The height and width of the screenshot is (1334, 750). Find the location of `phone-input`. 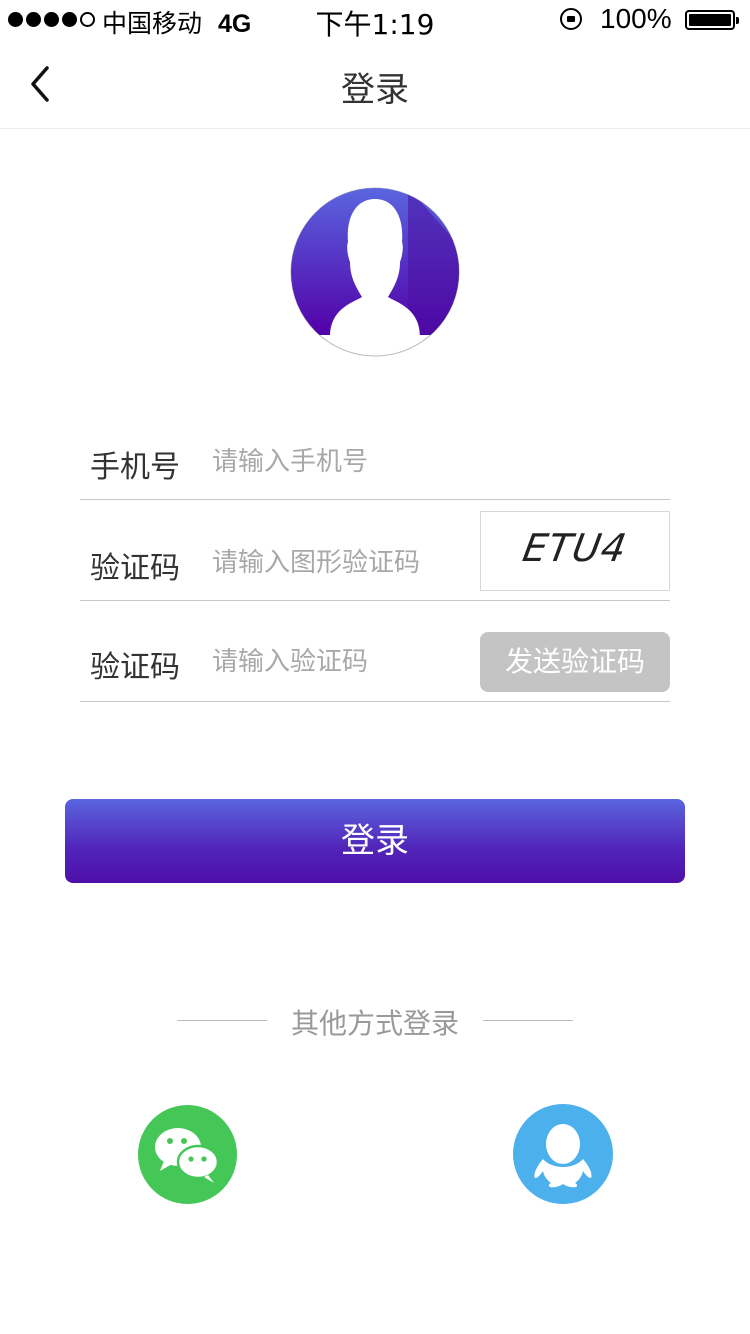

phone-input is located at coordinates (432, 462).